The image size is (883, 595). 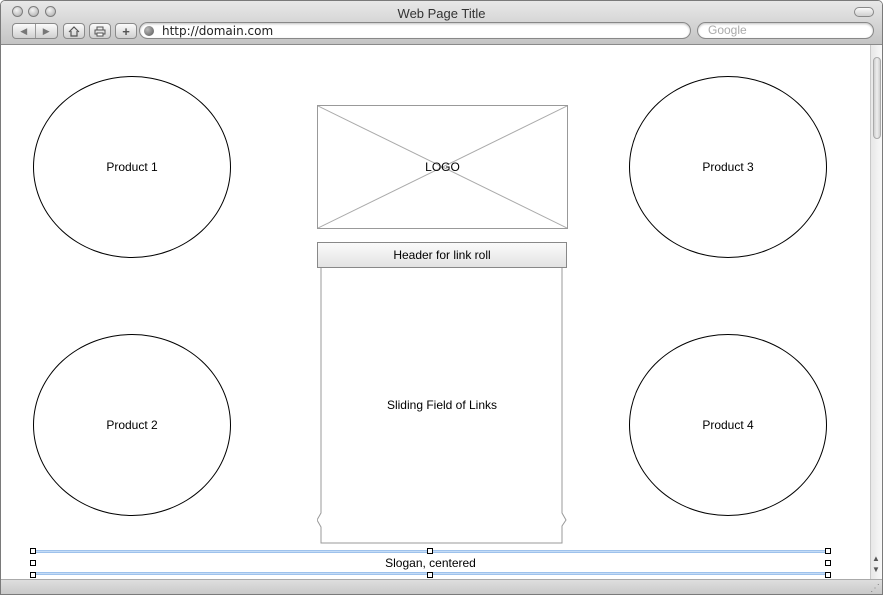 I want to click on nav-buttons: ◀ ▶, so click(x=35, y=31).